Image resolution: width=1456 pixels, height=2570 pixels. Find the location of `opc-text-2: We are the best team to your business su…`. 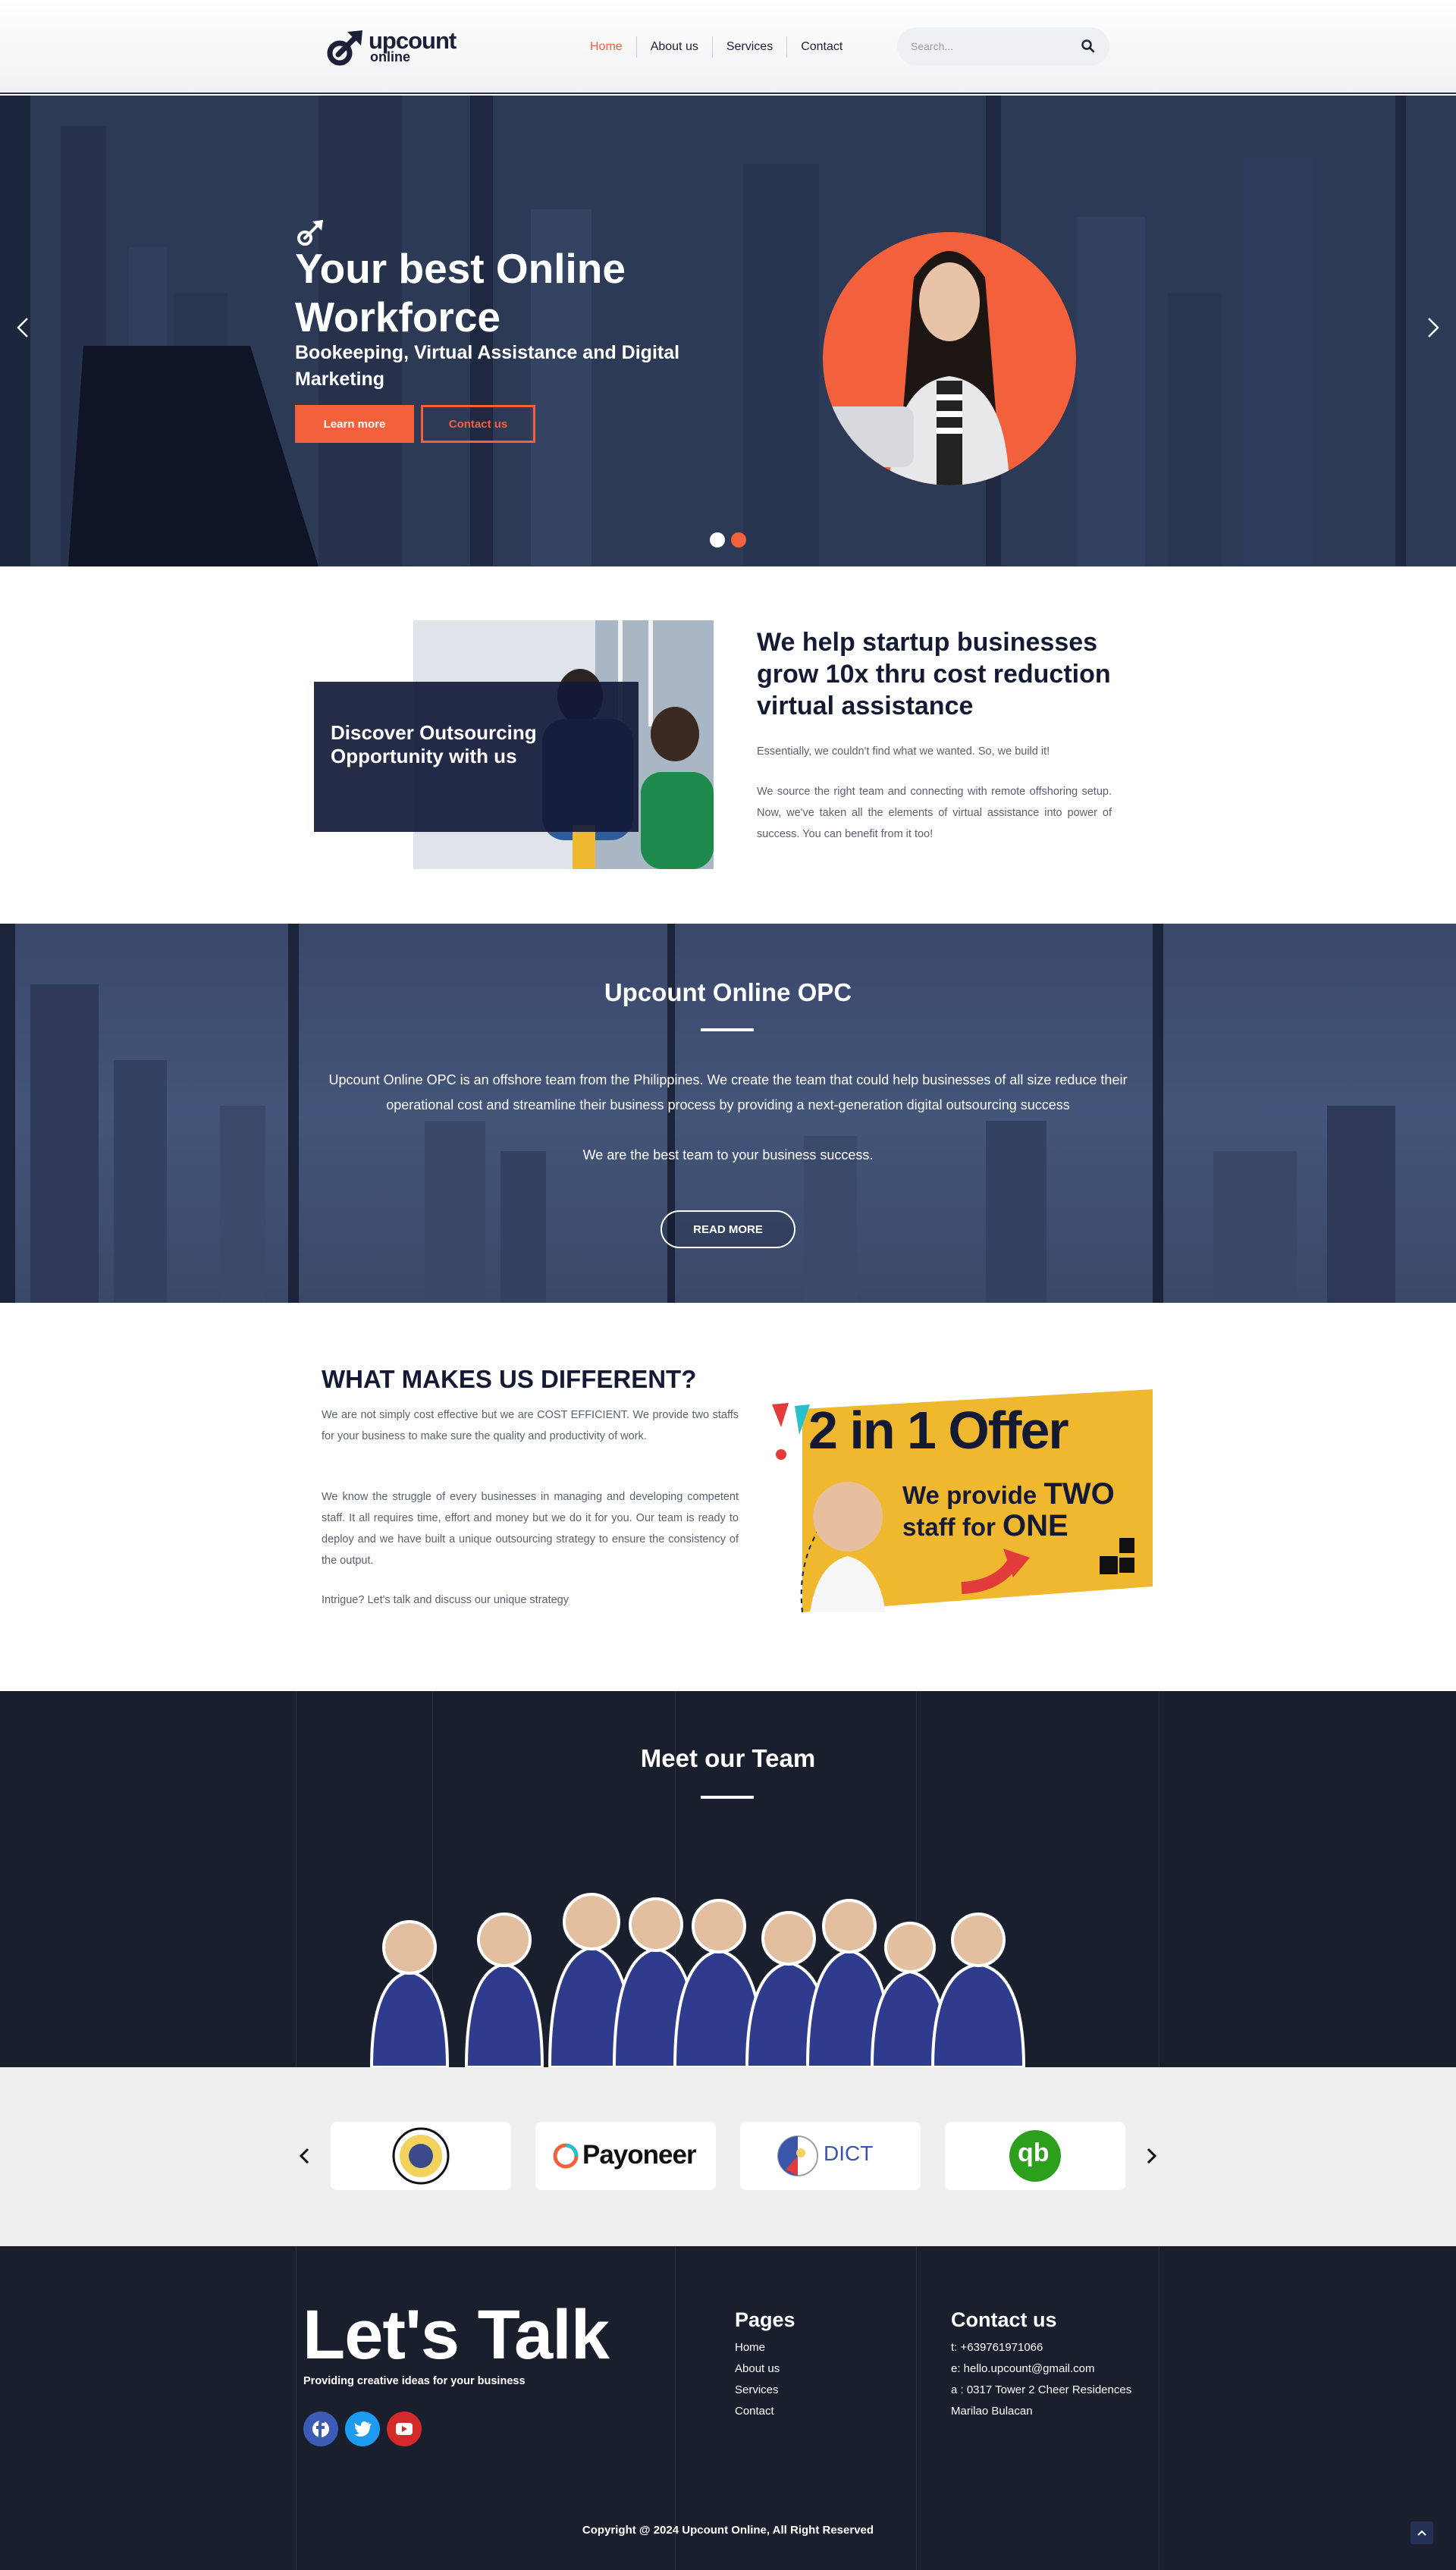

opc-text-2: We are the best team to your business su… is located at coordinates (728, 1155).